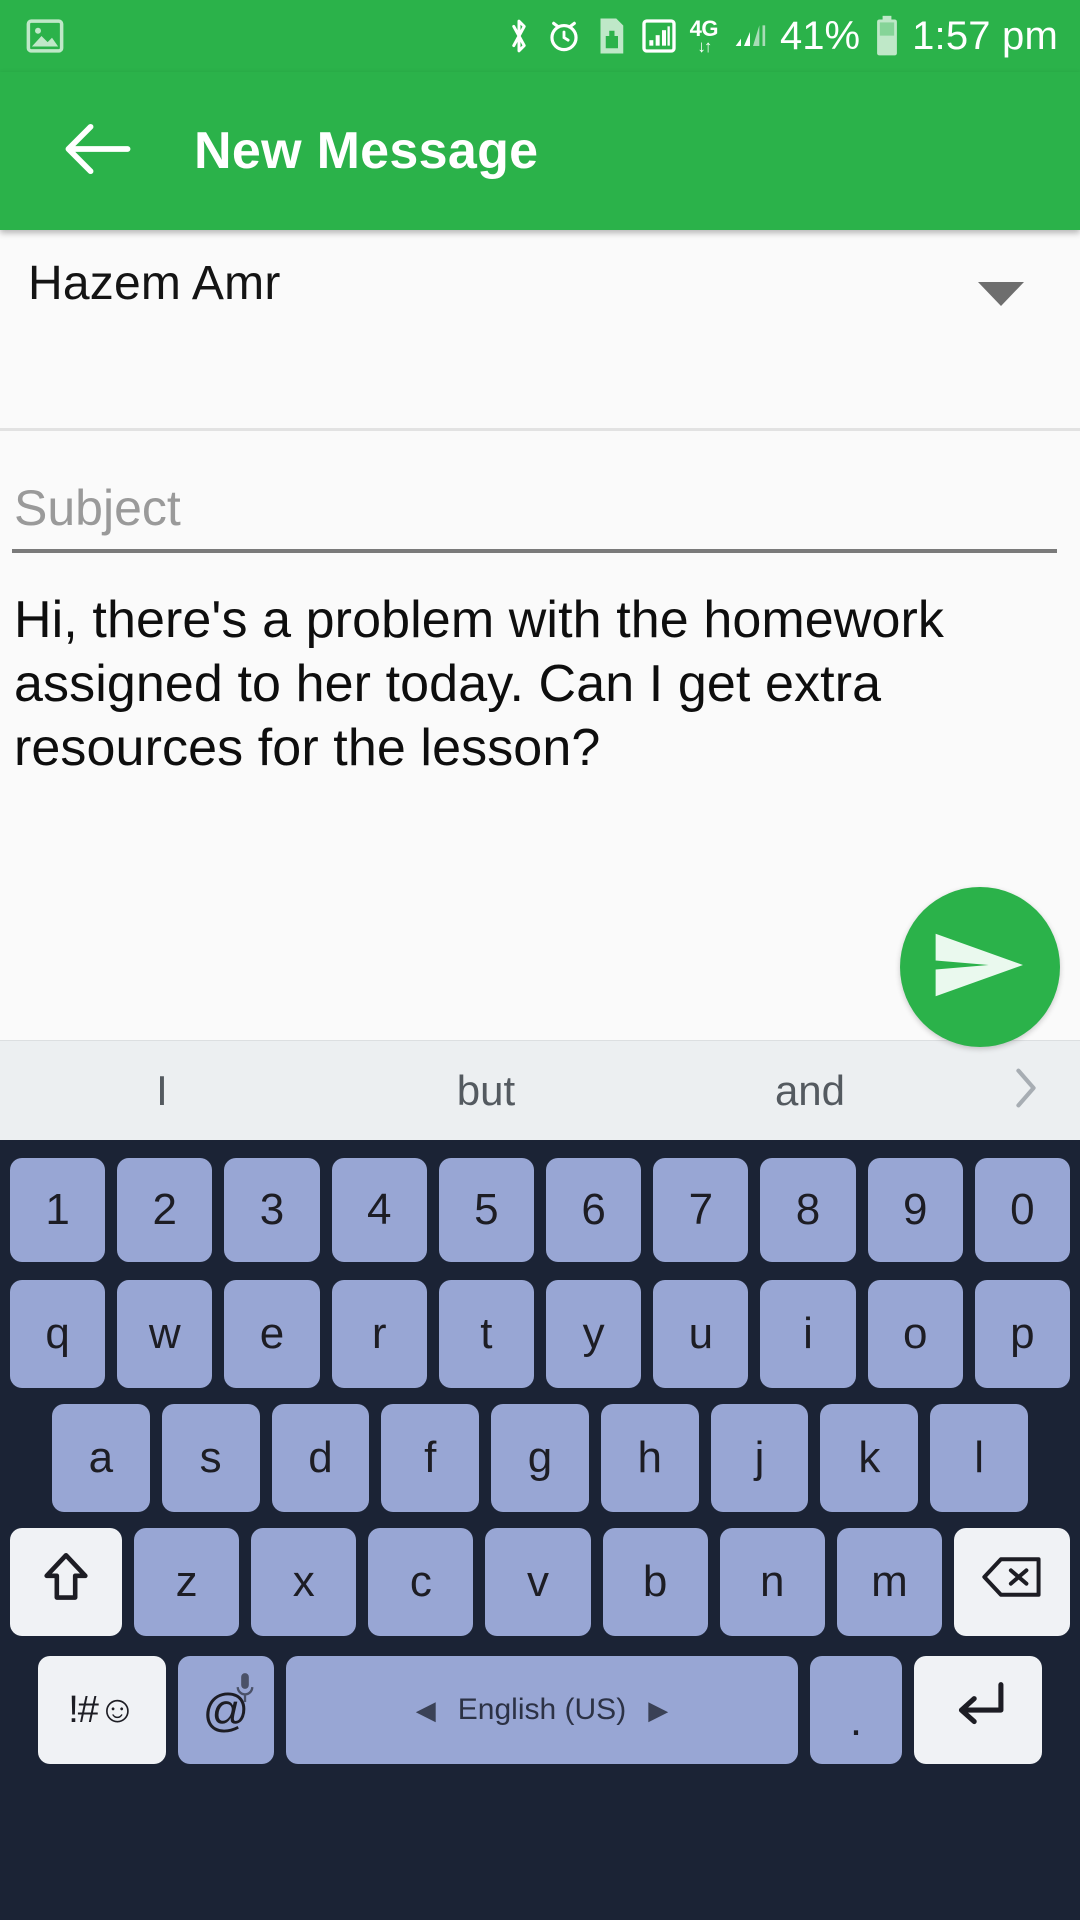 The width and height of the screenshot is (1080, 1920). I want to click on app-bar: New Message, so click(540, 151).